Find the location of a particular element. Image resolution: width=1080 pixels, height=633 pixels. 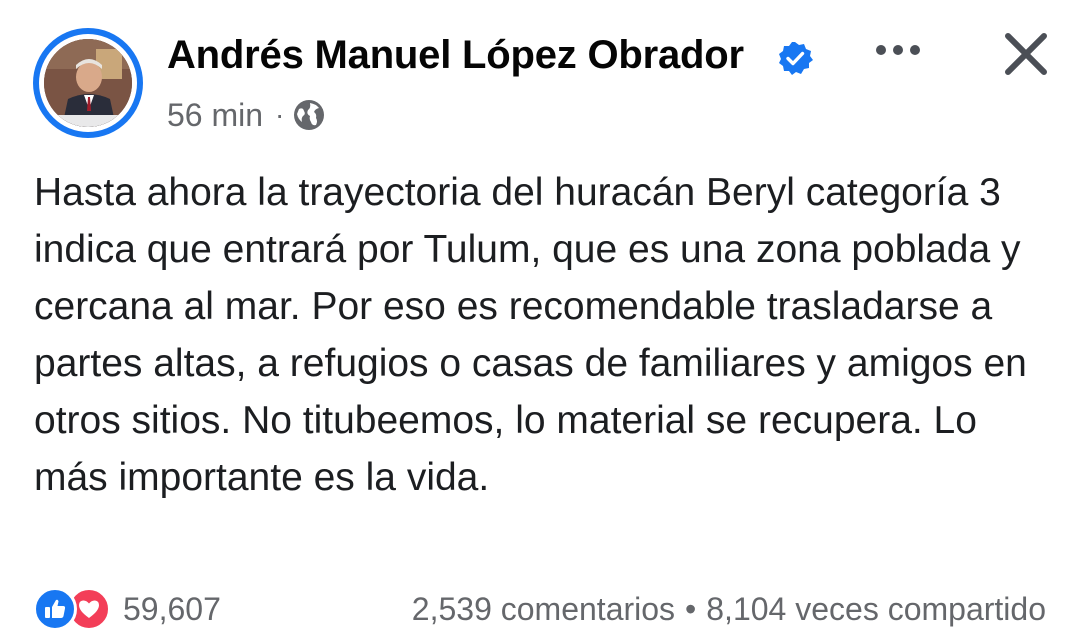

close-icon is located at coordinates (1026, 54).